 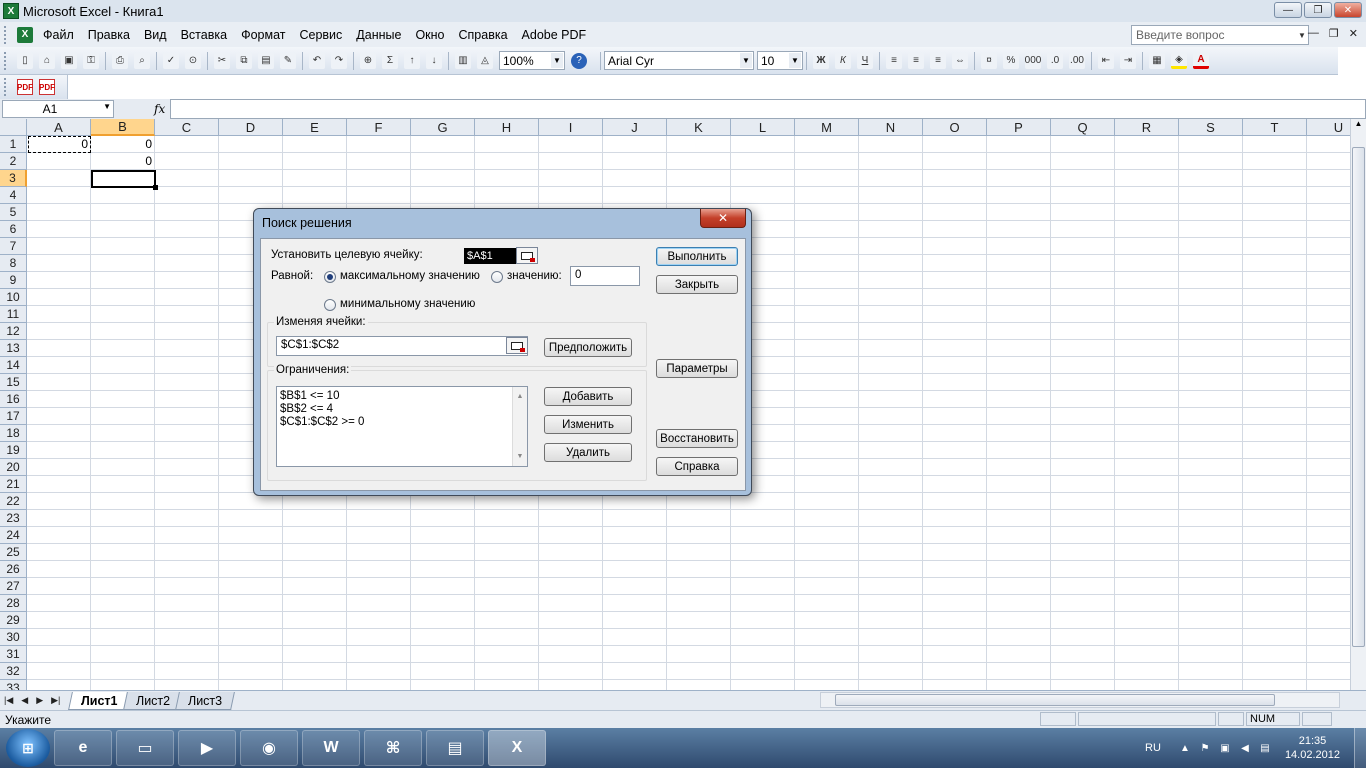 I want to click on show-desktop-button, so click(x=1360, y=748).